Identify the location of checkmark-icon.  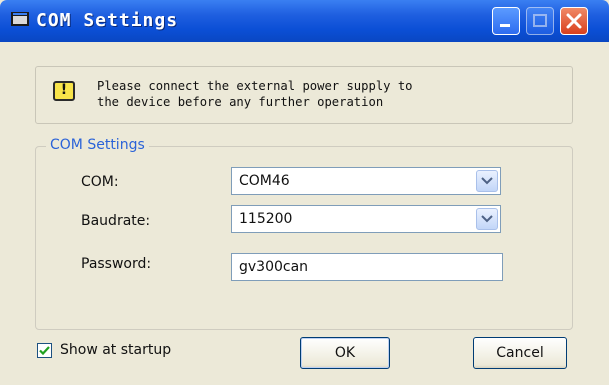
(44, 351).